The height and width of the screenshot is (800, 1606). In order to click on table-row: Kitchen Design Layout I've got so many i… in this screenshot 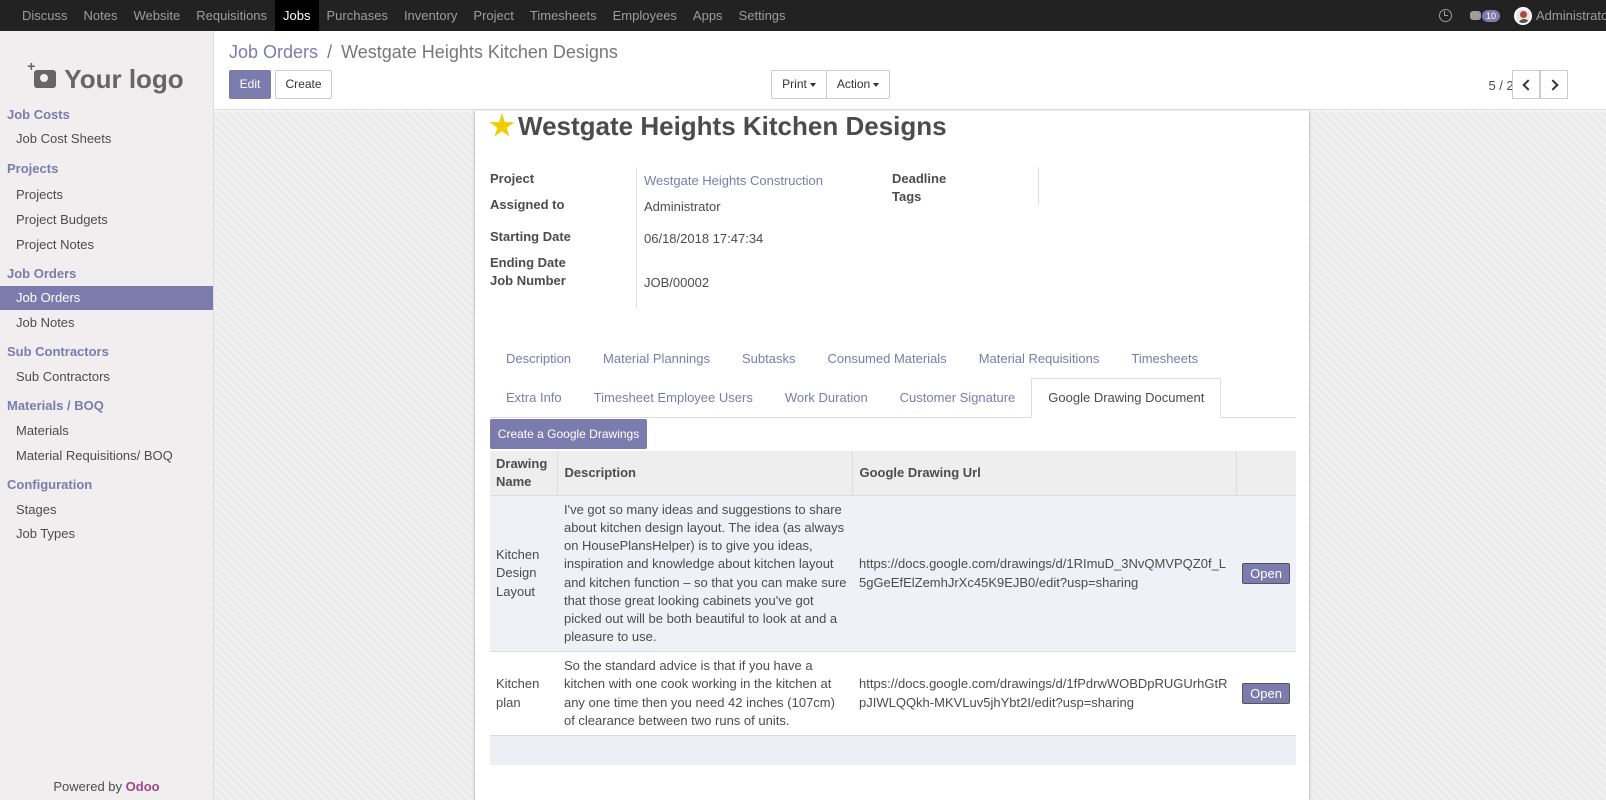, I will do `click(893, 573)`.